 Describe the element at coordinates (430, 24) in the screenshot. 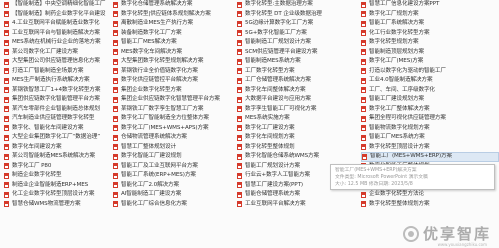

I see `file-item: 智能工厂系统解决方案` at that location.